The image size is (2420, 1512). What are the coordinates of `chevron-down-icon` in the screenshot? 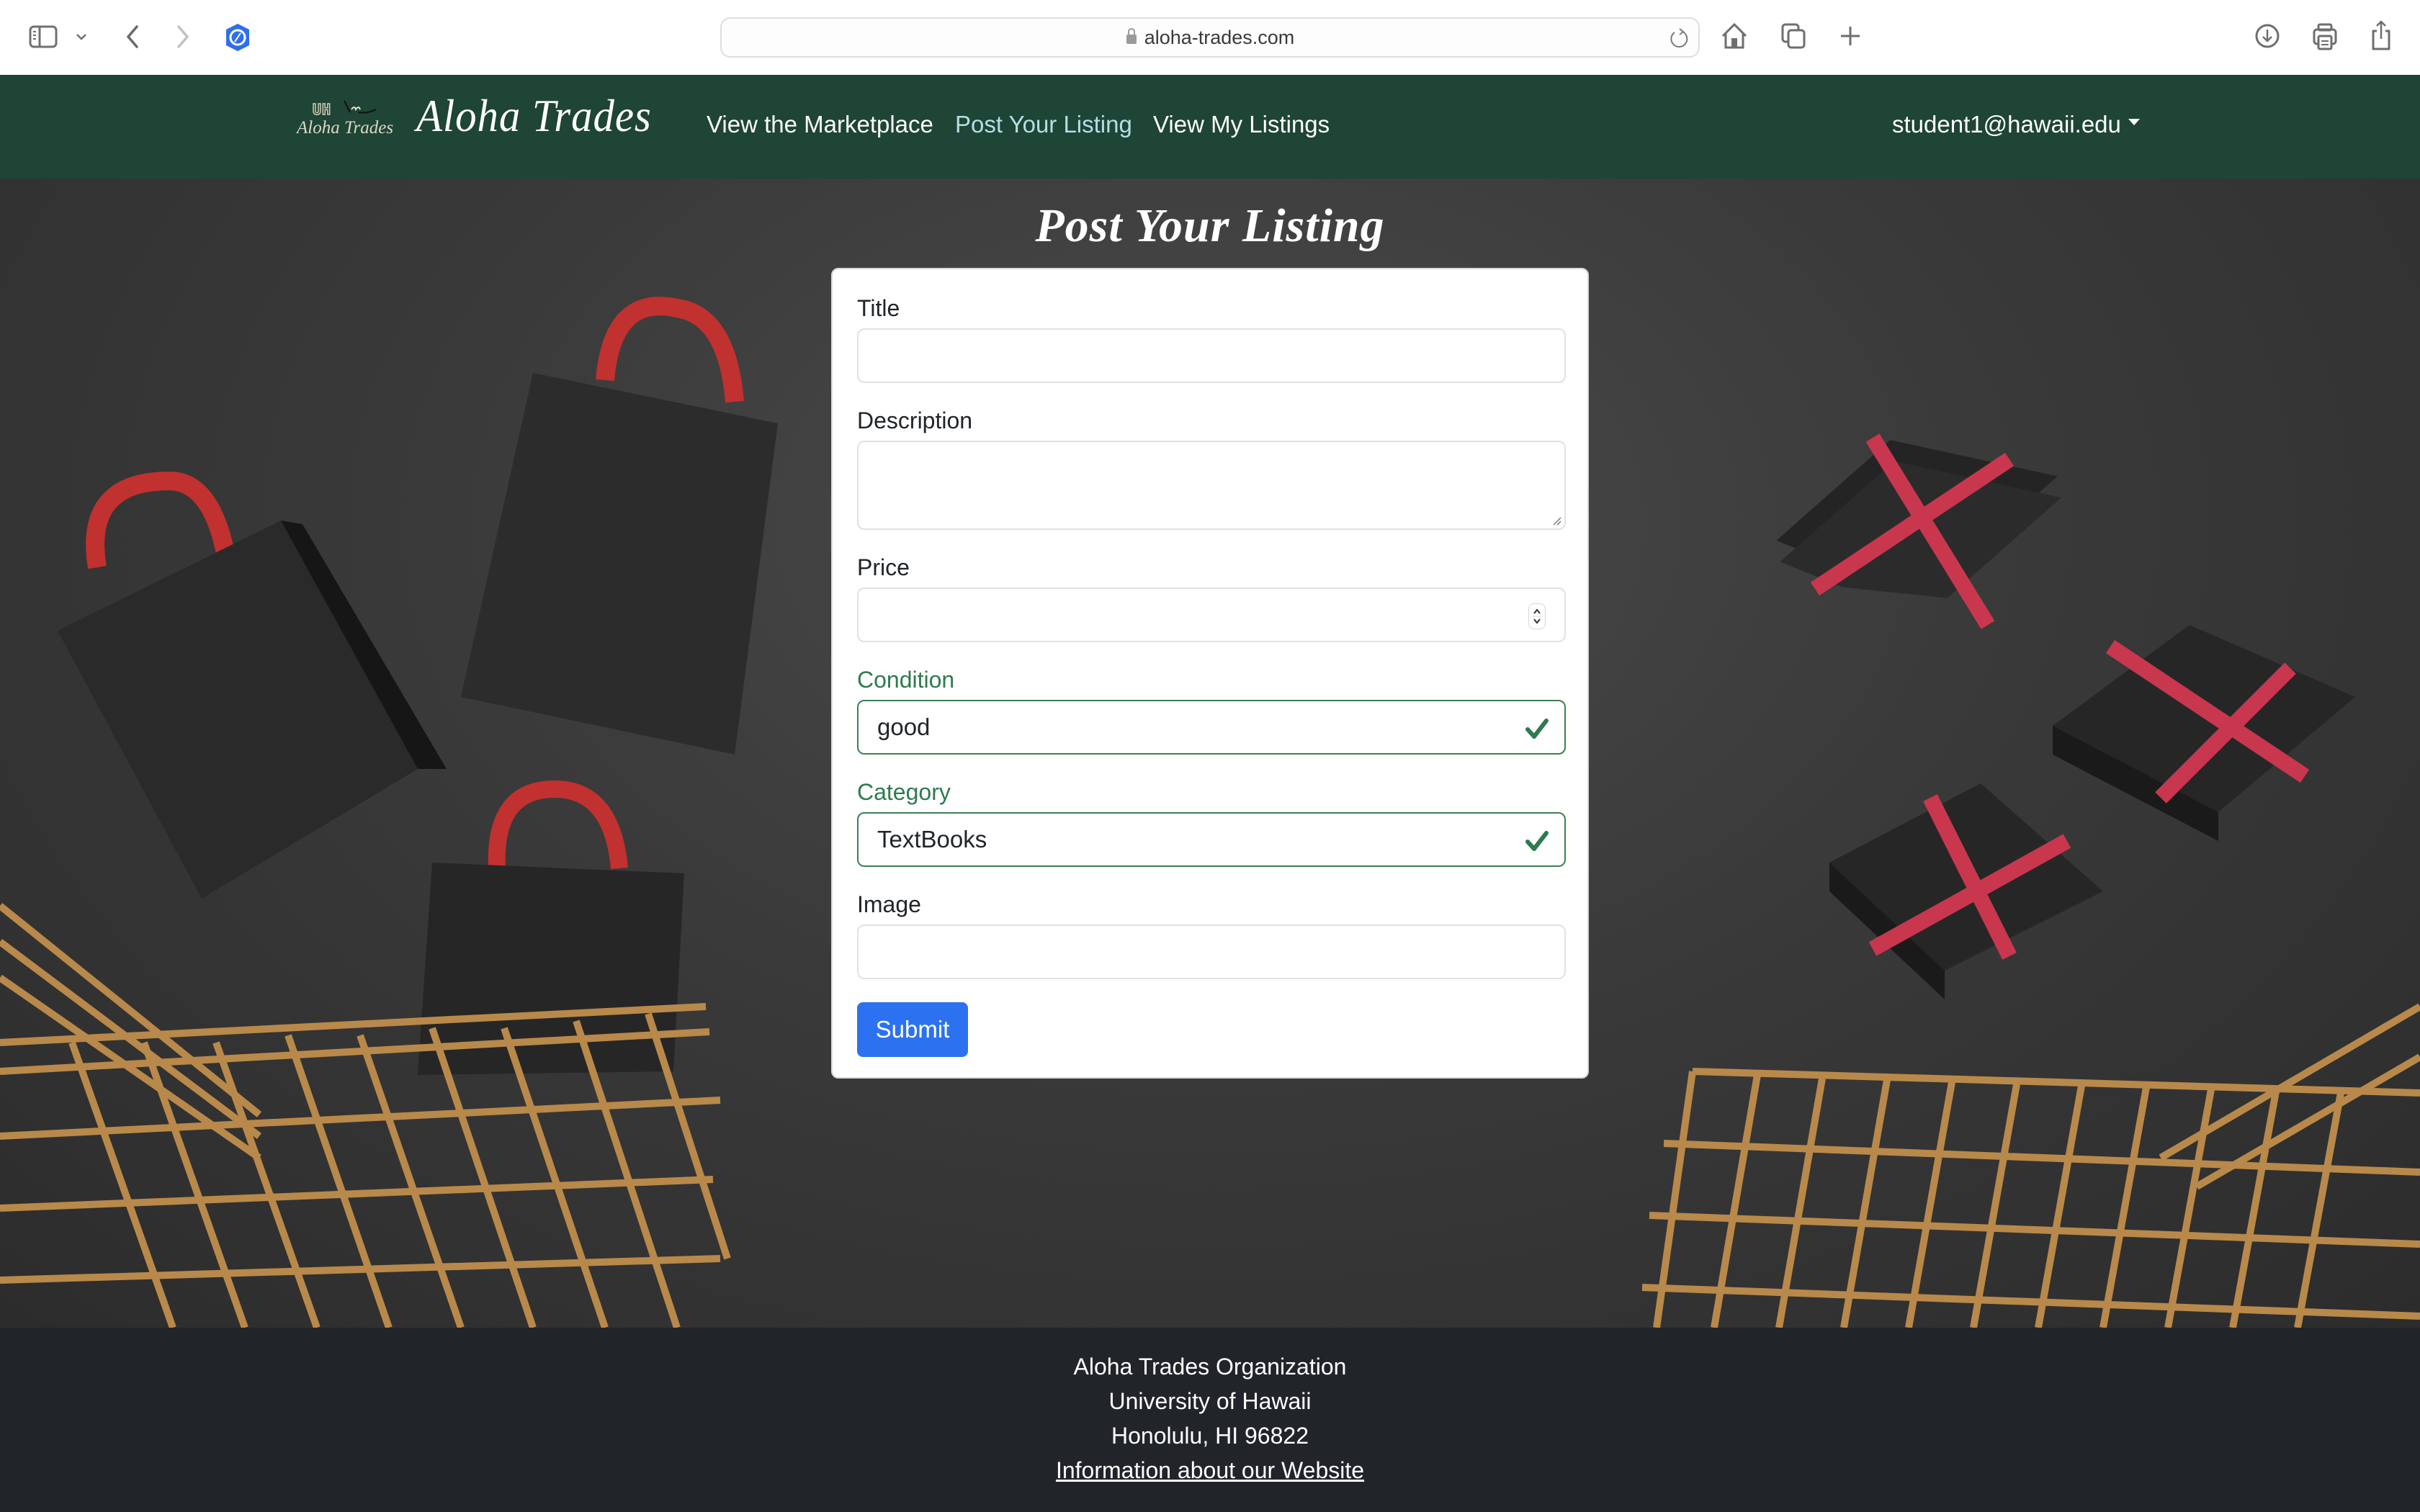 It's located at (81, 36).